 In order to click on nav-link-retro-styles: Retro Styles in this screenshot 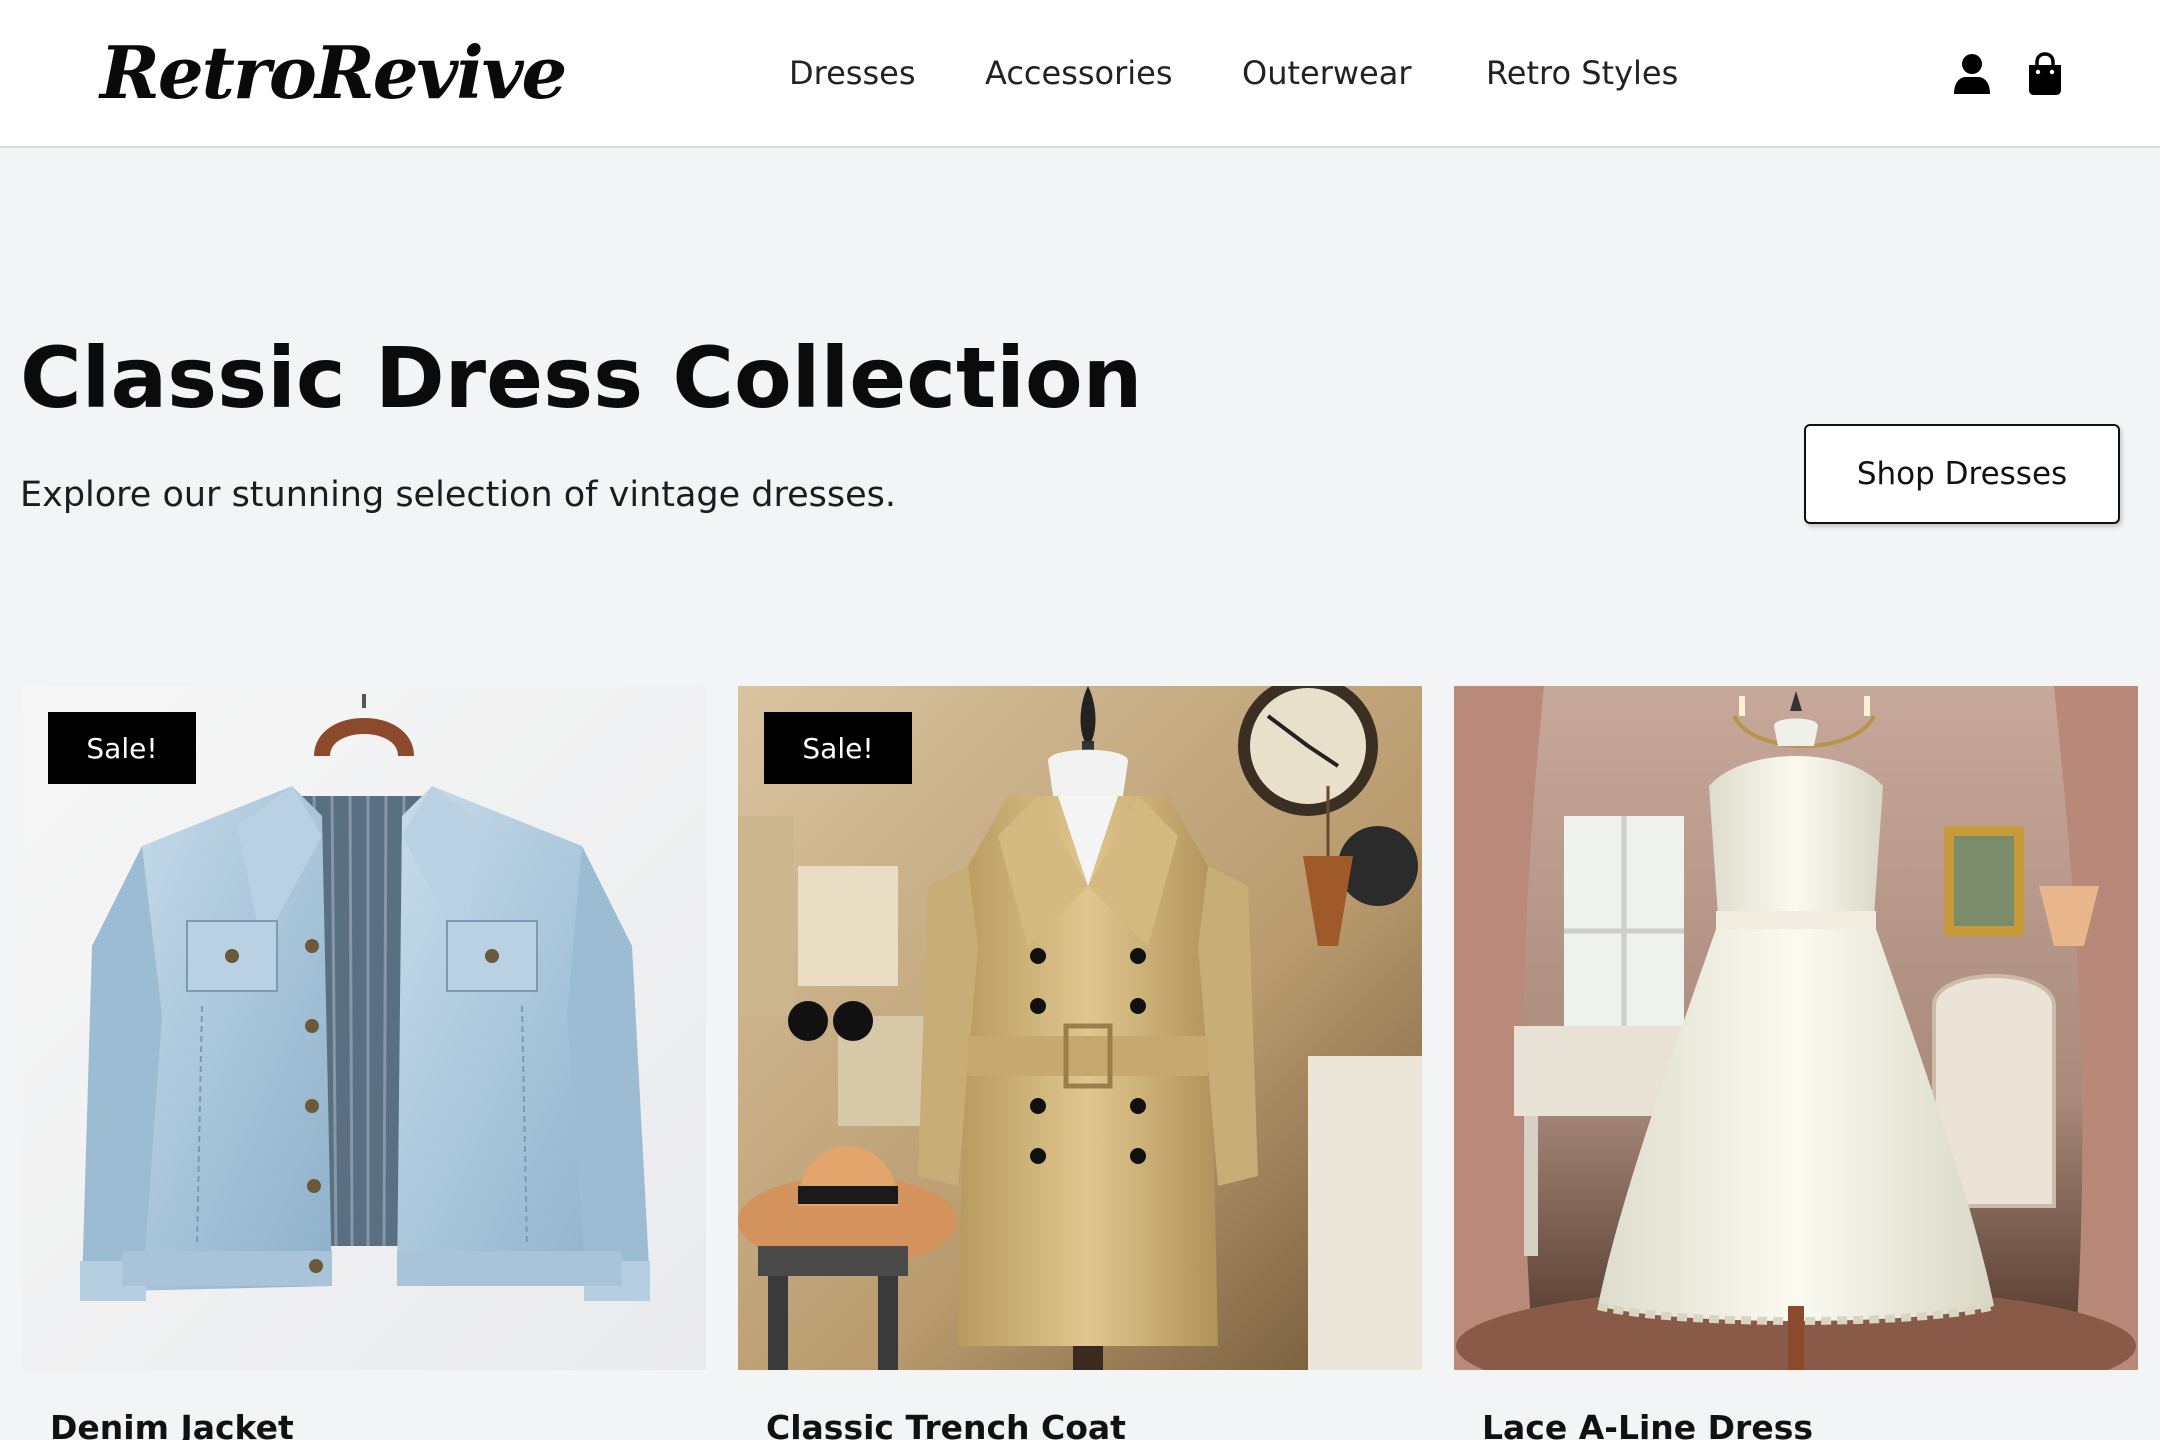, I will do `click(1582, 73)`.